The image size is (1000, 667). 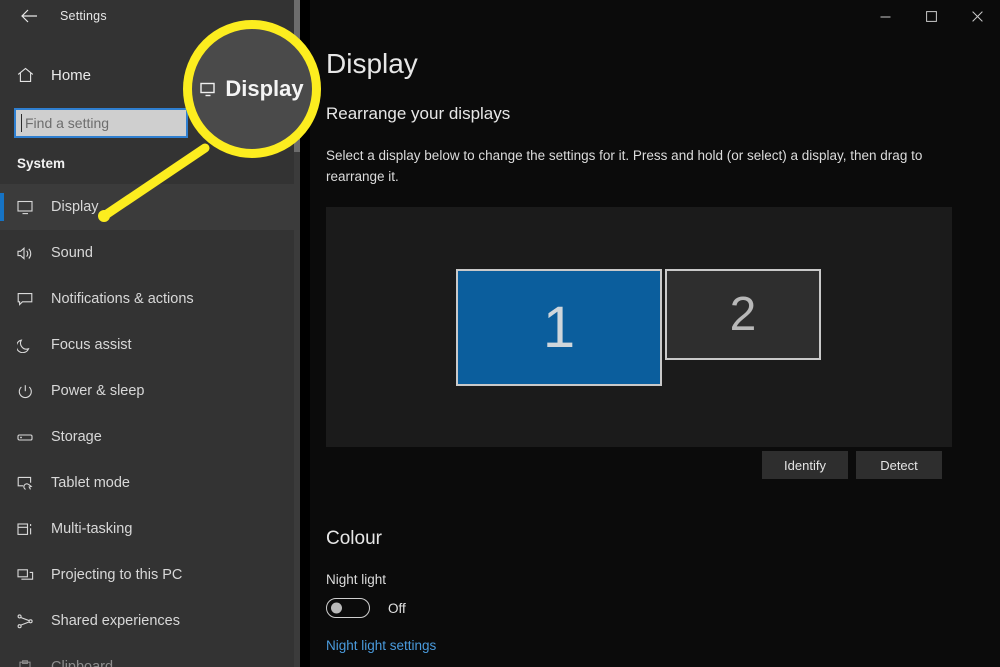 I want to click on colour-heading: Colour, so click(x=354, y=538).